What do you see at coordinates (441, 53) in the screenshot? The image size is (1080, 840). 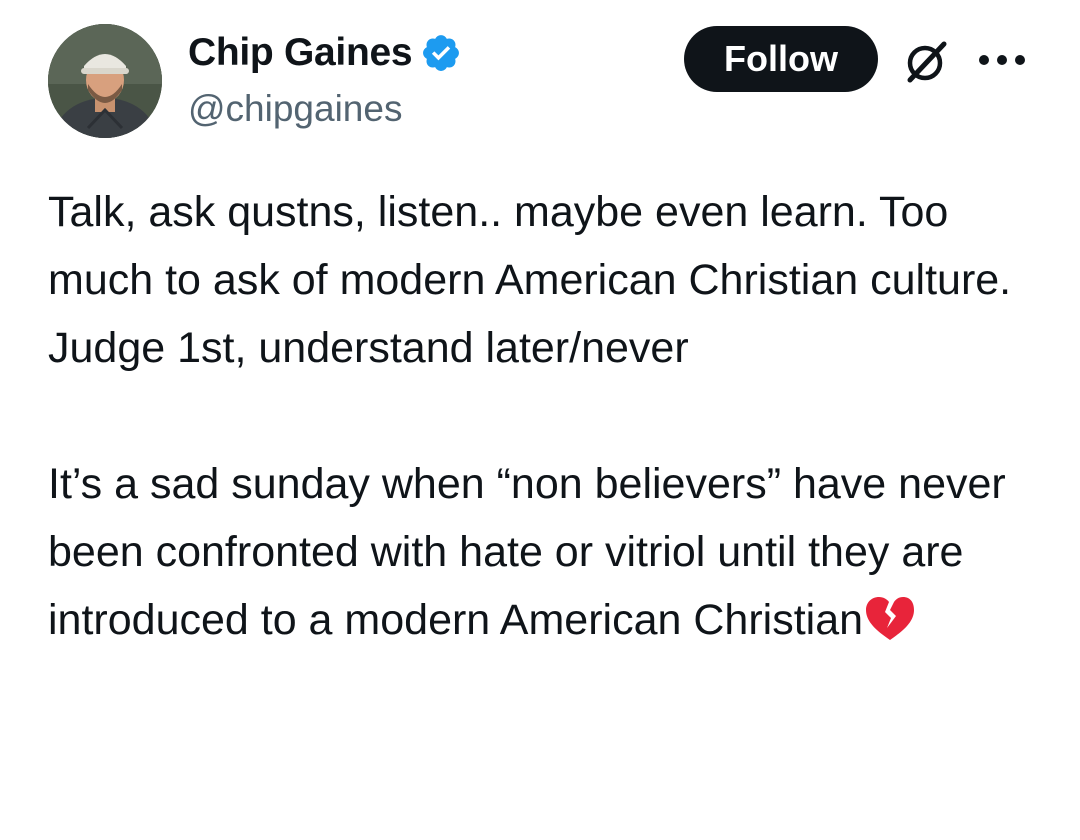 I see `verified-badge-icon` at bounding box center [441, 53].